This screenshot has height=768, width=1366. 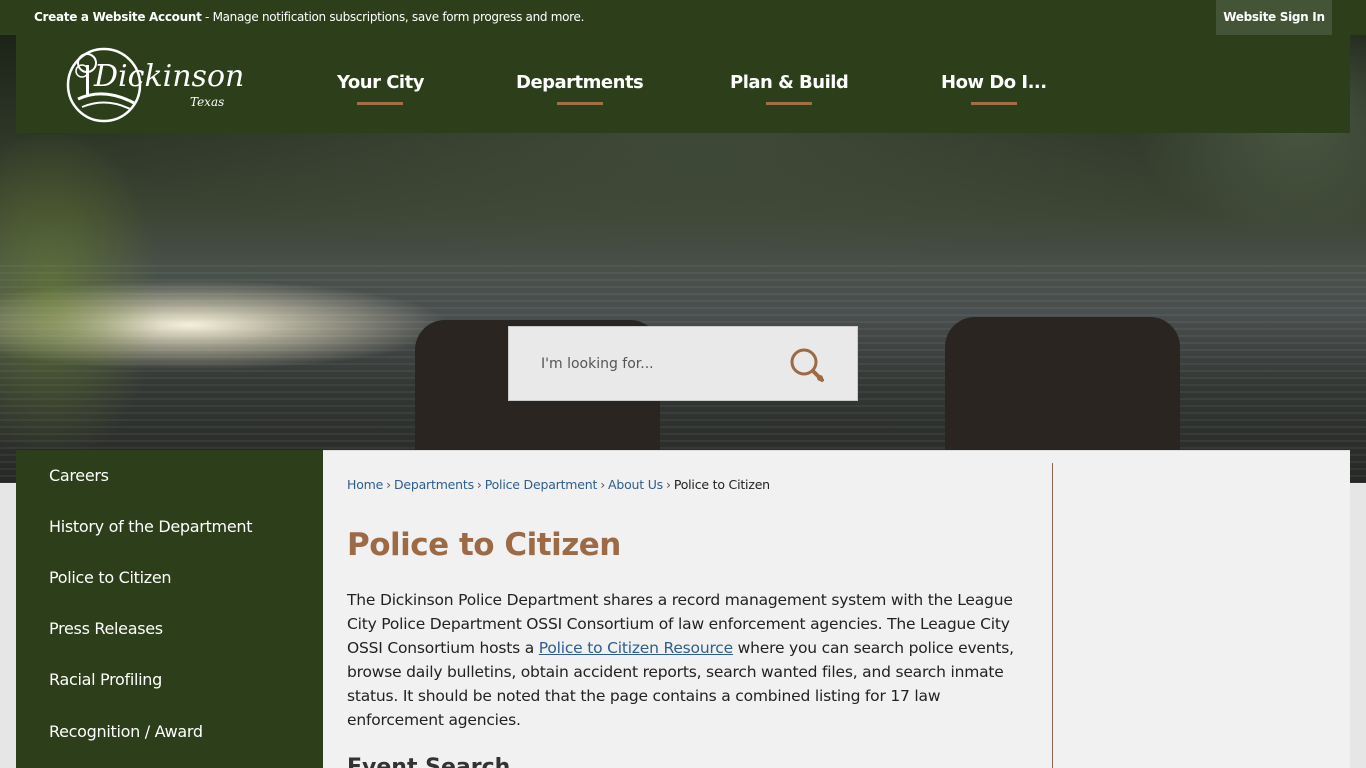 What do you see at coordinates (807, 365) in the screenshot?
I see `search-icon` at bounding box center [807, 365].